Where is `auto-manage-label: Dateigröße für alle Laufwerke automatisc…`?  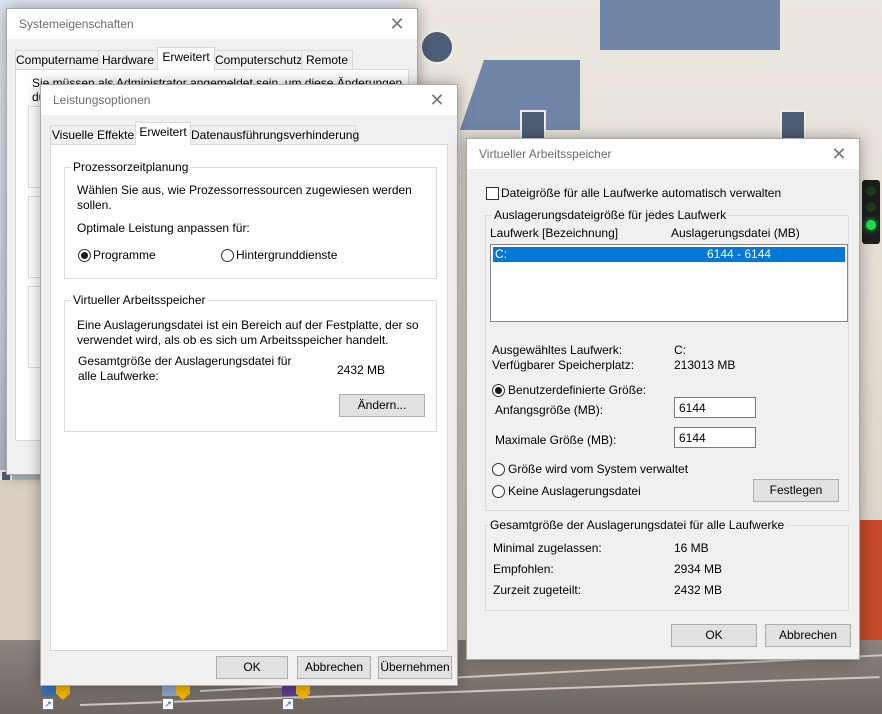 auto-manage-label: Dateigröße für alle Laufwerke automatisc… is located at coordinates (641, 193).